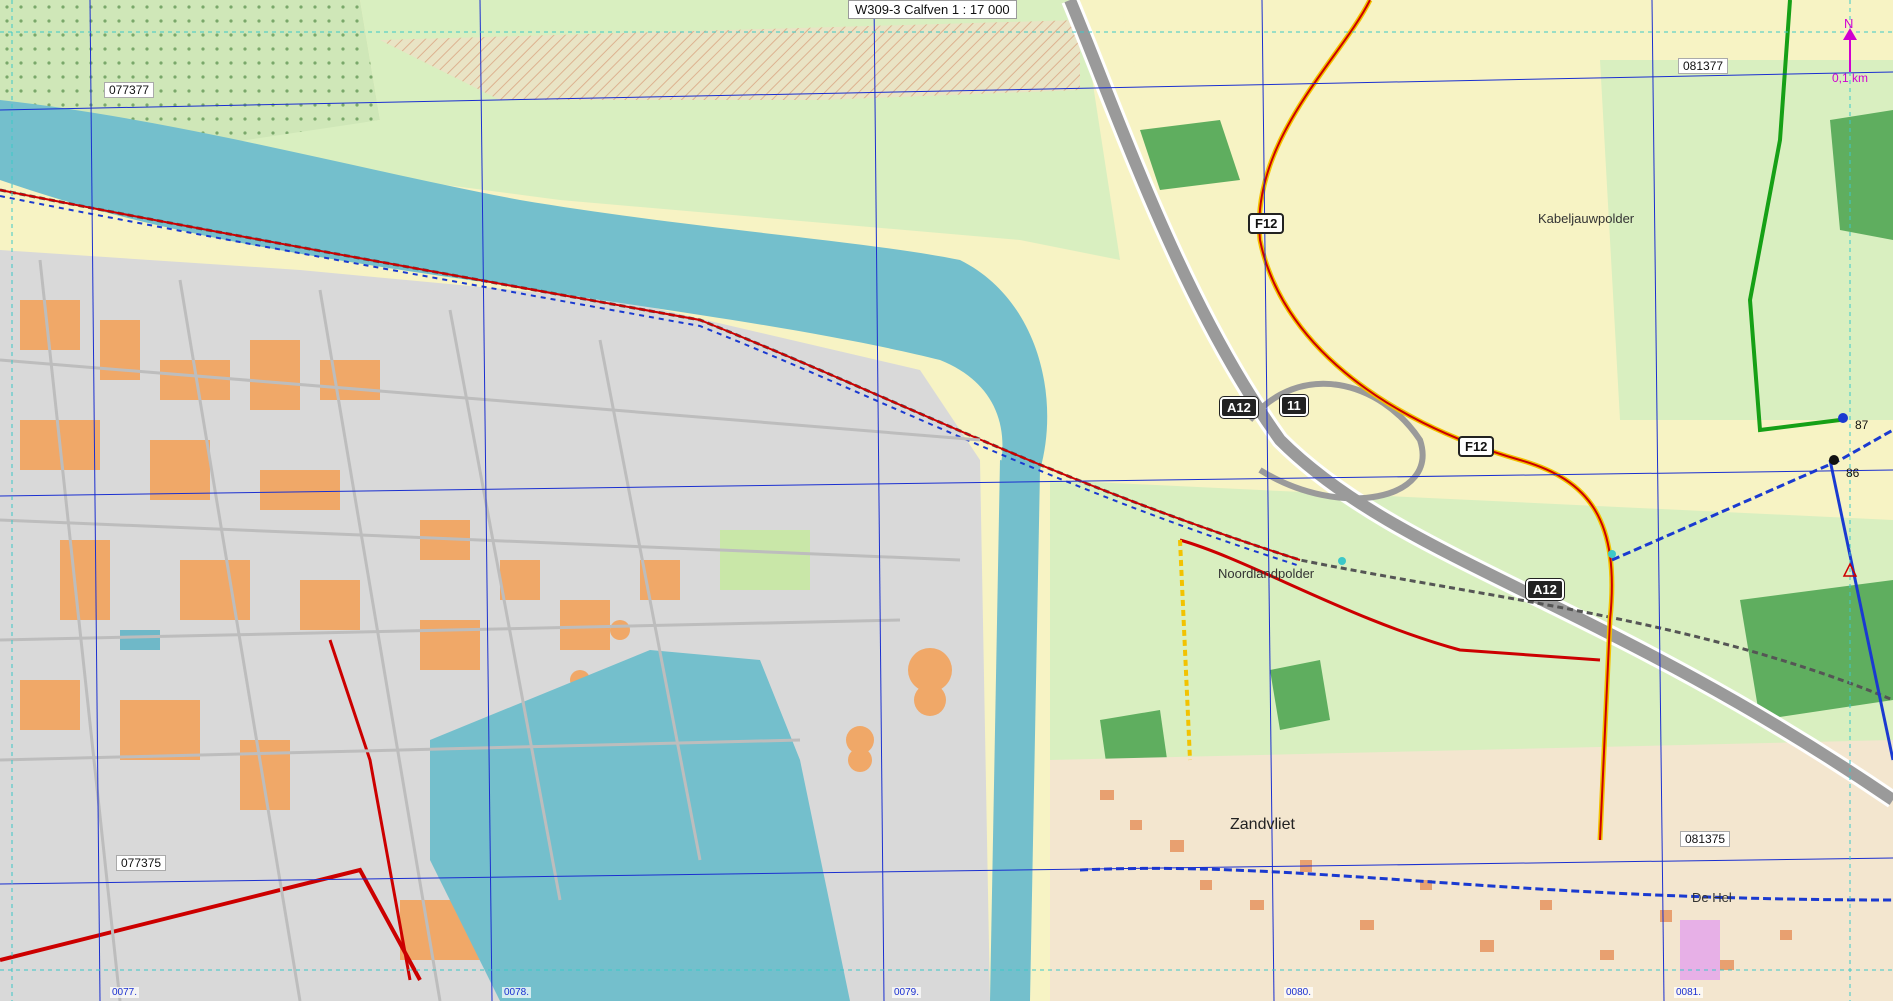  I want to click on map-title: W309-3 Calfven 1 : 17 000, so click(932, 9).